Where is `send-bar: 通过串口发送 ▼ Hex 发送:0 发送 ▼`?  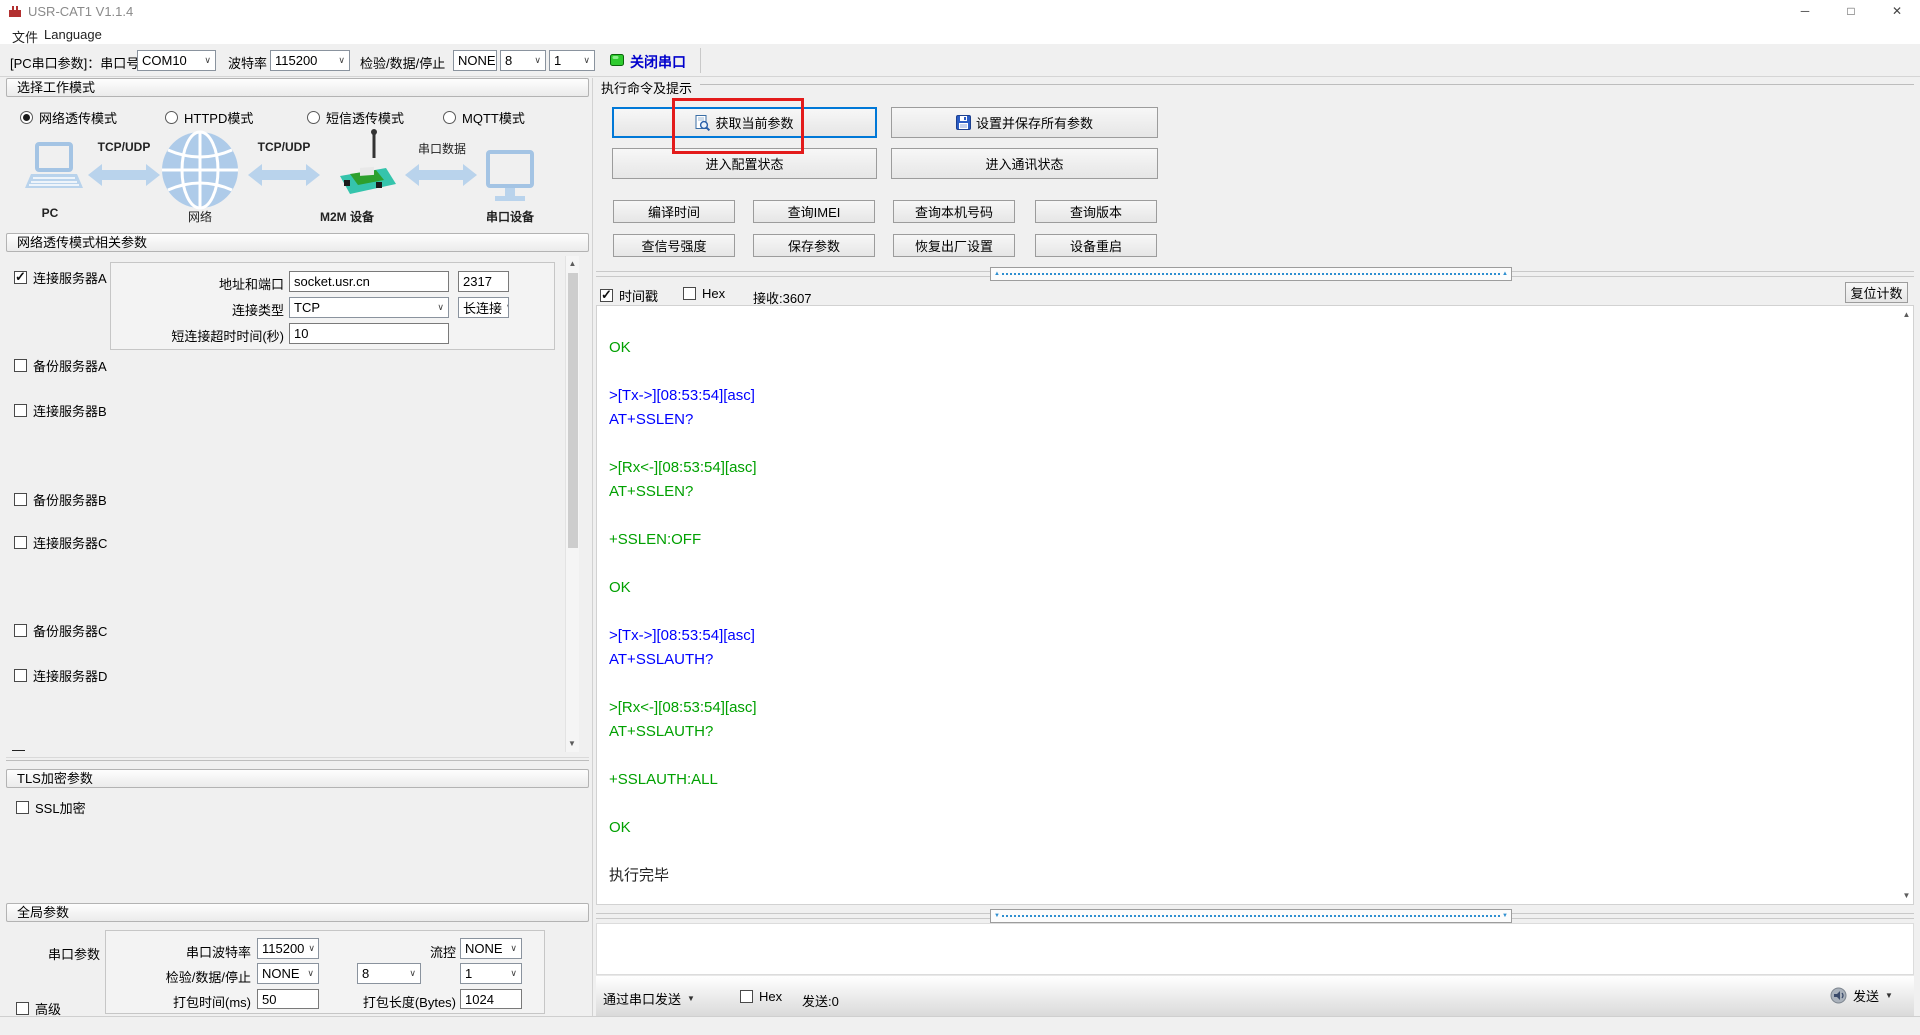 send-bar: 通过串口发送 ▼ Hex 发送:0 发送 ▼ is located at coordinates (1255, 996).